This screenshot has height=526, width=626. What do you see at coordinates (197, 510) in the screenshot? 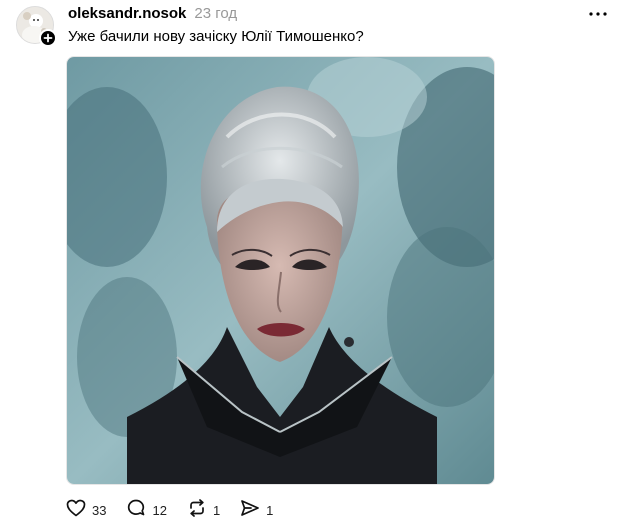
I see `repost-icon` at bounding box center [197, 510].